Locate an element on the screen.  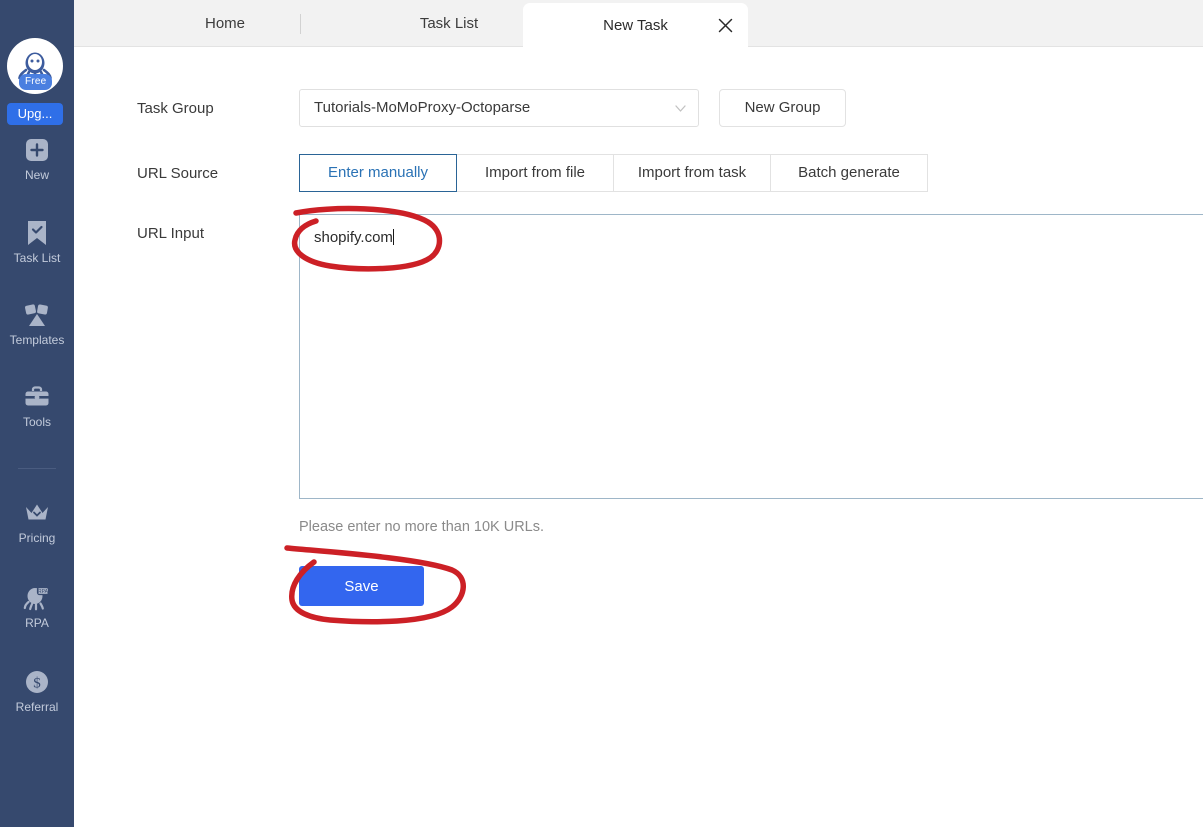
save-button: Save is located at coordinates (361, 586).